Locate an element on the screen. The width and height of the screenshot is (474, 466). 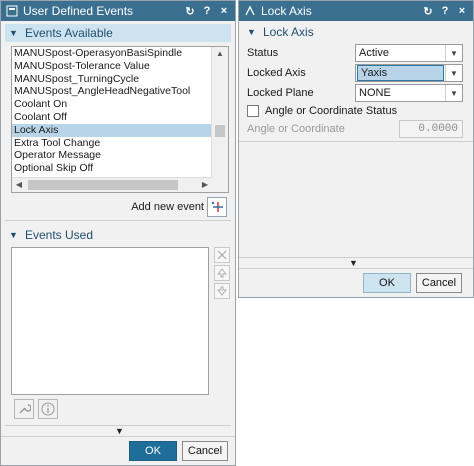
events-available-header: ▼ Events Available is located at coordinates (118, 33).